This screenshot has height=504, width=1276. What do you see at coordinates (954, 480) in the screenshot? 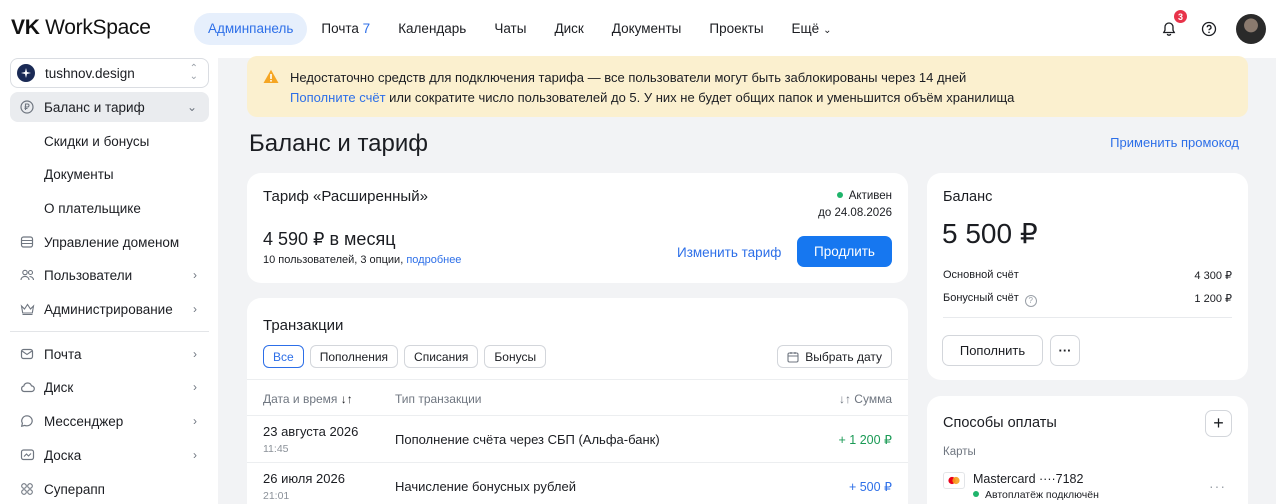
I see `mastercard-icon` at bounding box center [954, 480].